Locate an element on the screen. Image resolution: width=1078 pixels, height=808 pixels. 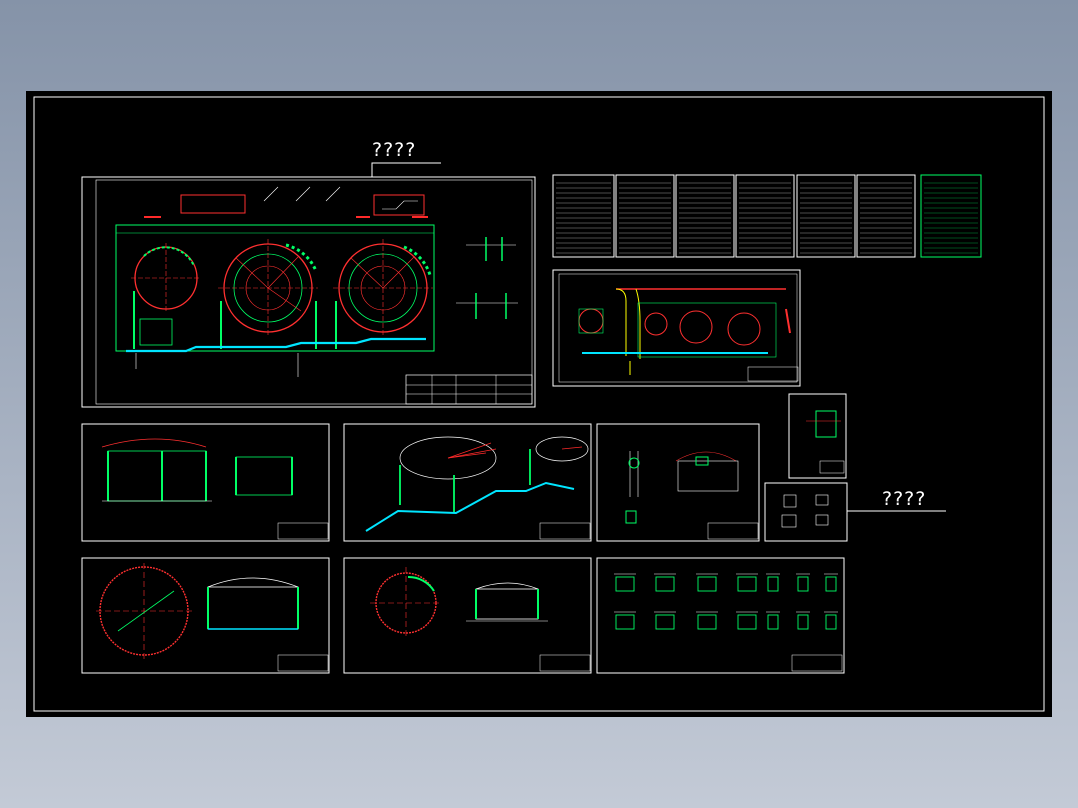
callout-right: ???? is located at coordinates (904, 499).